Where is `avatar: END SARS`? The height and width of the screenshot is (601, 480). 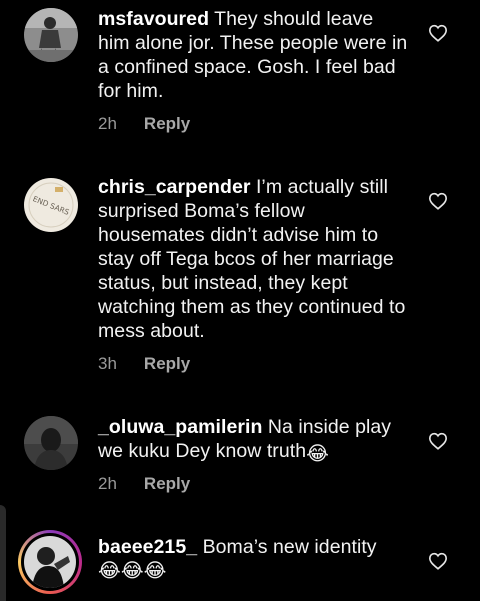
avatar: END SARS is located at coordinates (51, 205).